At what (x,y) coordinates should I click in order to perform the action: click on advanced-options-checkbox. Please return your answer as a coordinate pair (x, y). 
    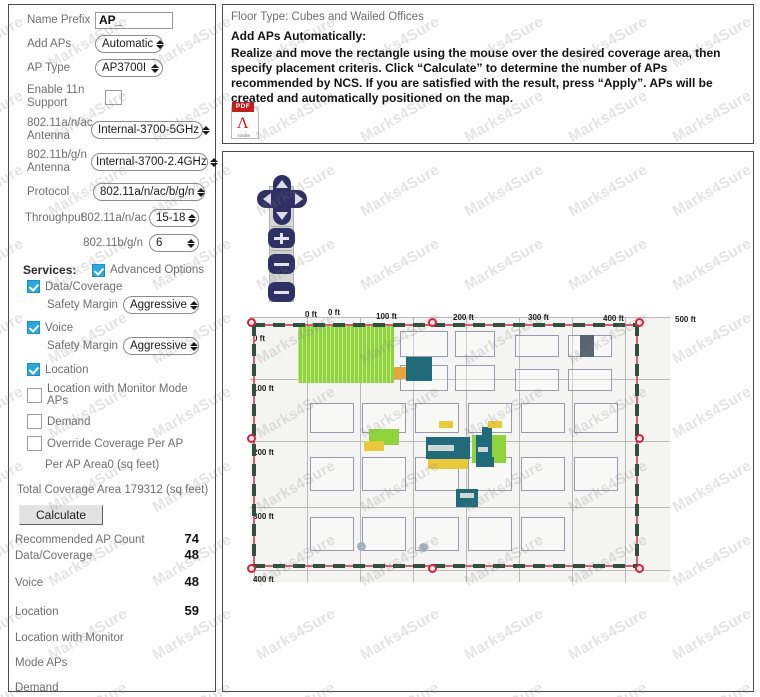
    Looking at the image, I should click on (98, 270).